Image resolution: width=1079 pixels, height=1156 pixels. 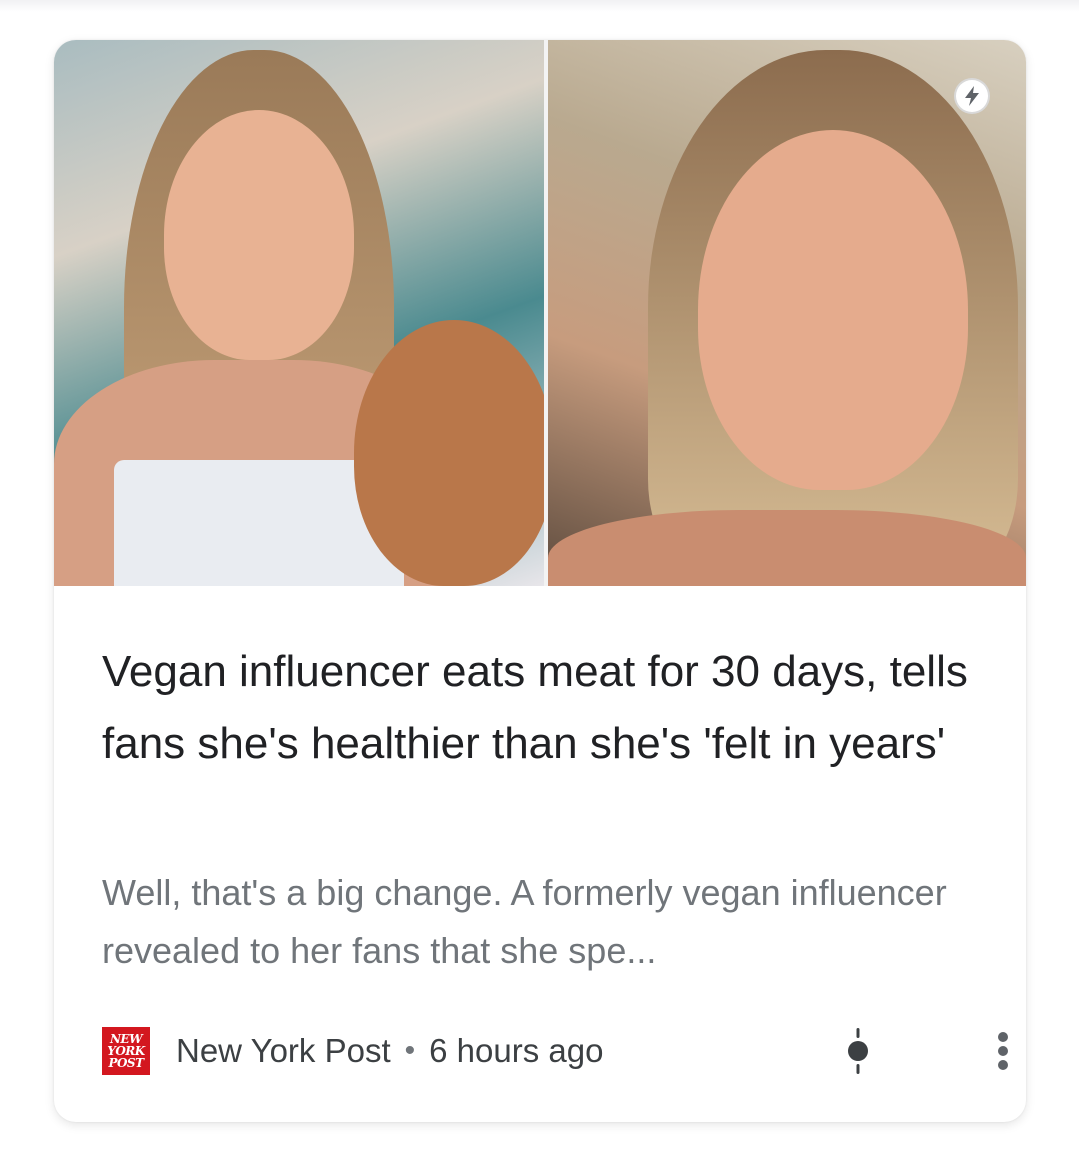 What do you see at coordinates (787, 548) in the screenshot?
I see `shoulders-right` at bounding box center [787, 548].